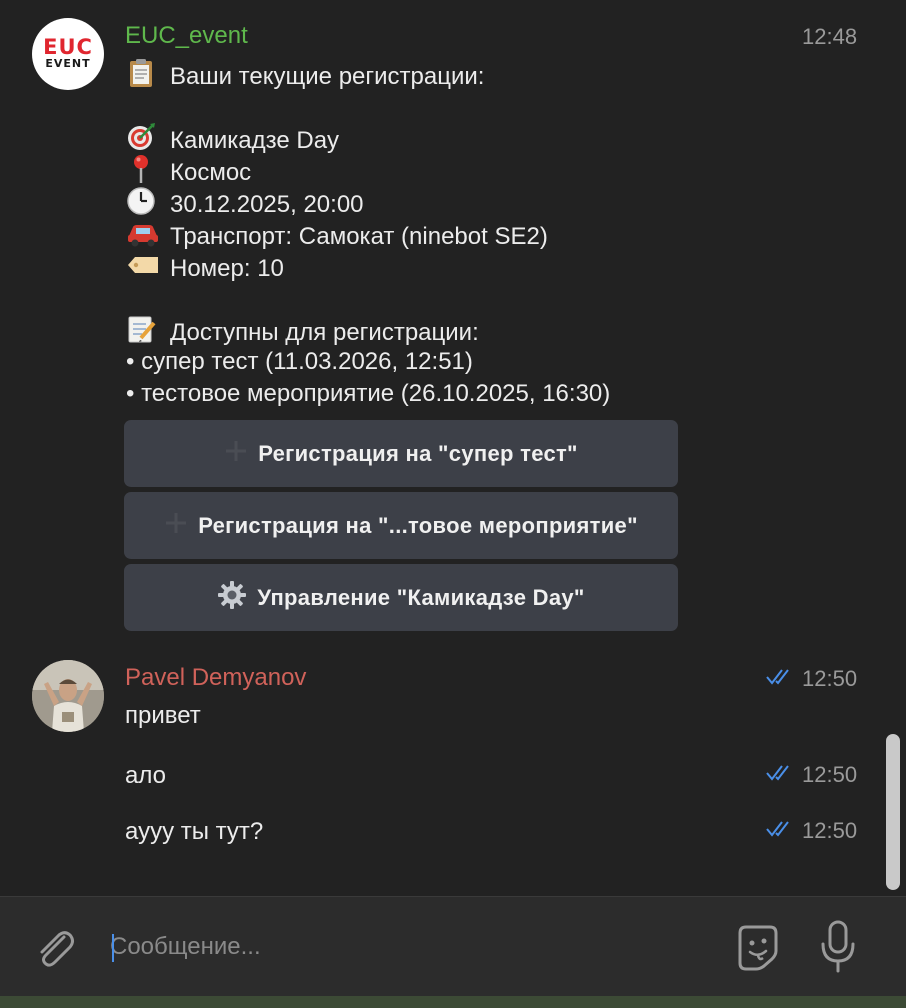  What do you see at coordinates (232, 598) in the screenshot?
I see `gear-icon` at bounding box center [232, 598].